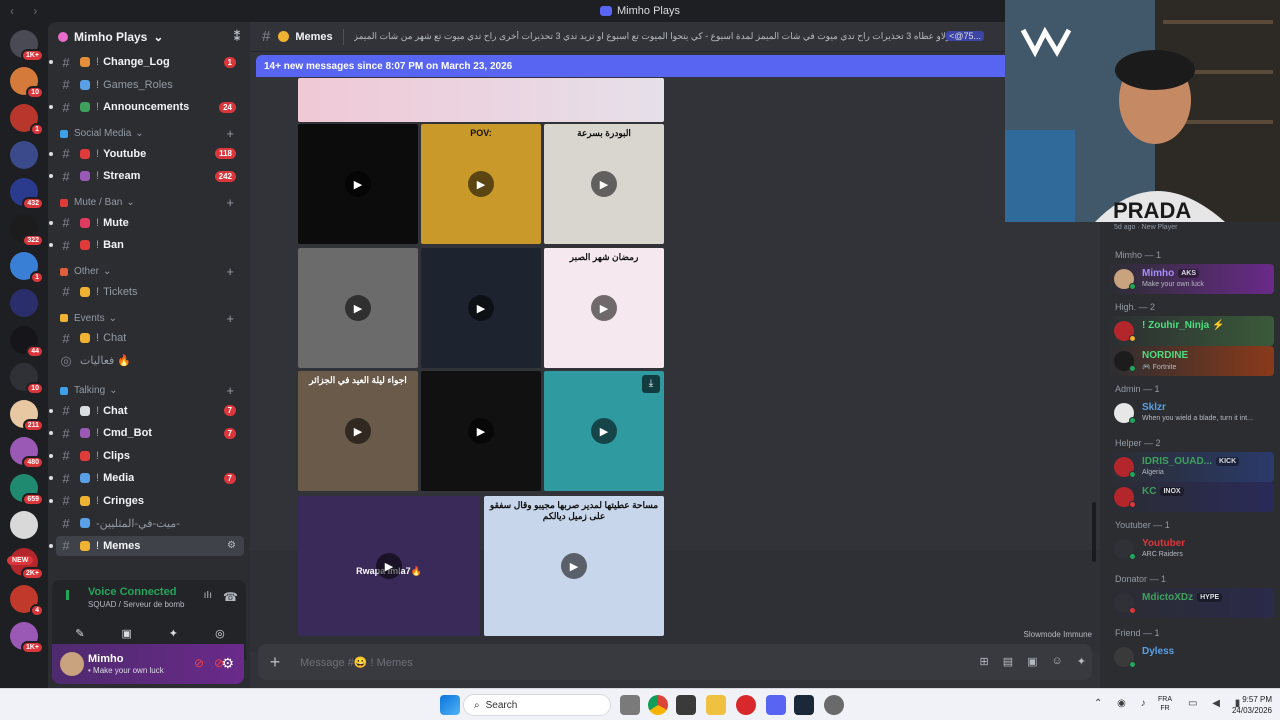 The width and height of the screenshot is (1280, 720). What do you see at coordinates (146, 176) in the screenshot?
I see `channel-item: #! Stream 242` at bounding box center [146, 176].